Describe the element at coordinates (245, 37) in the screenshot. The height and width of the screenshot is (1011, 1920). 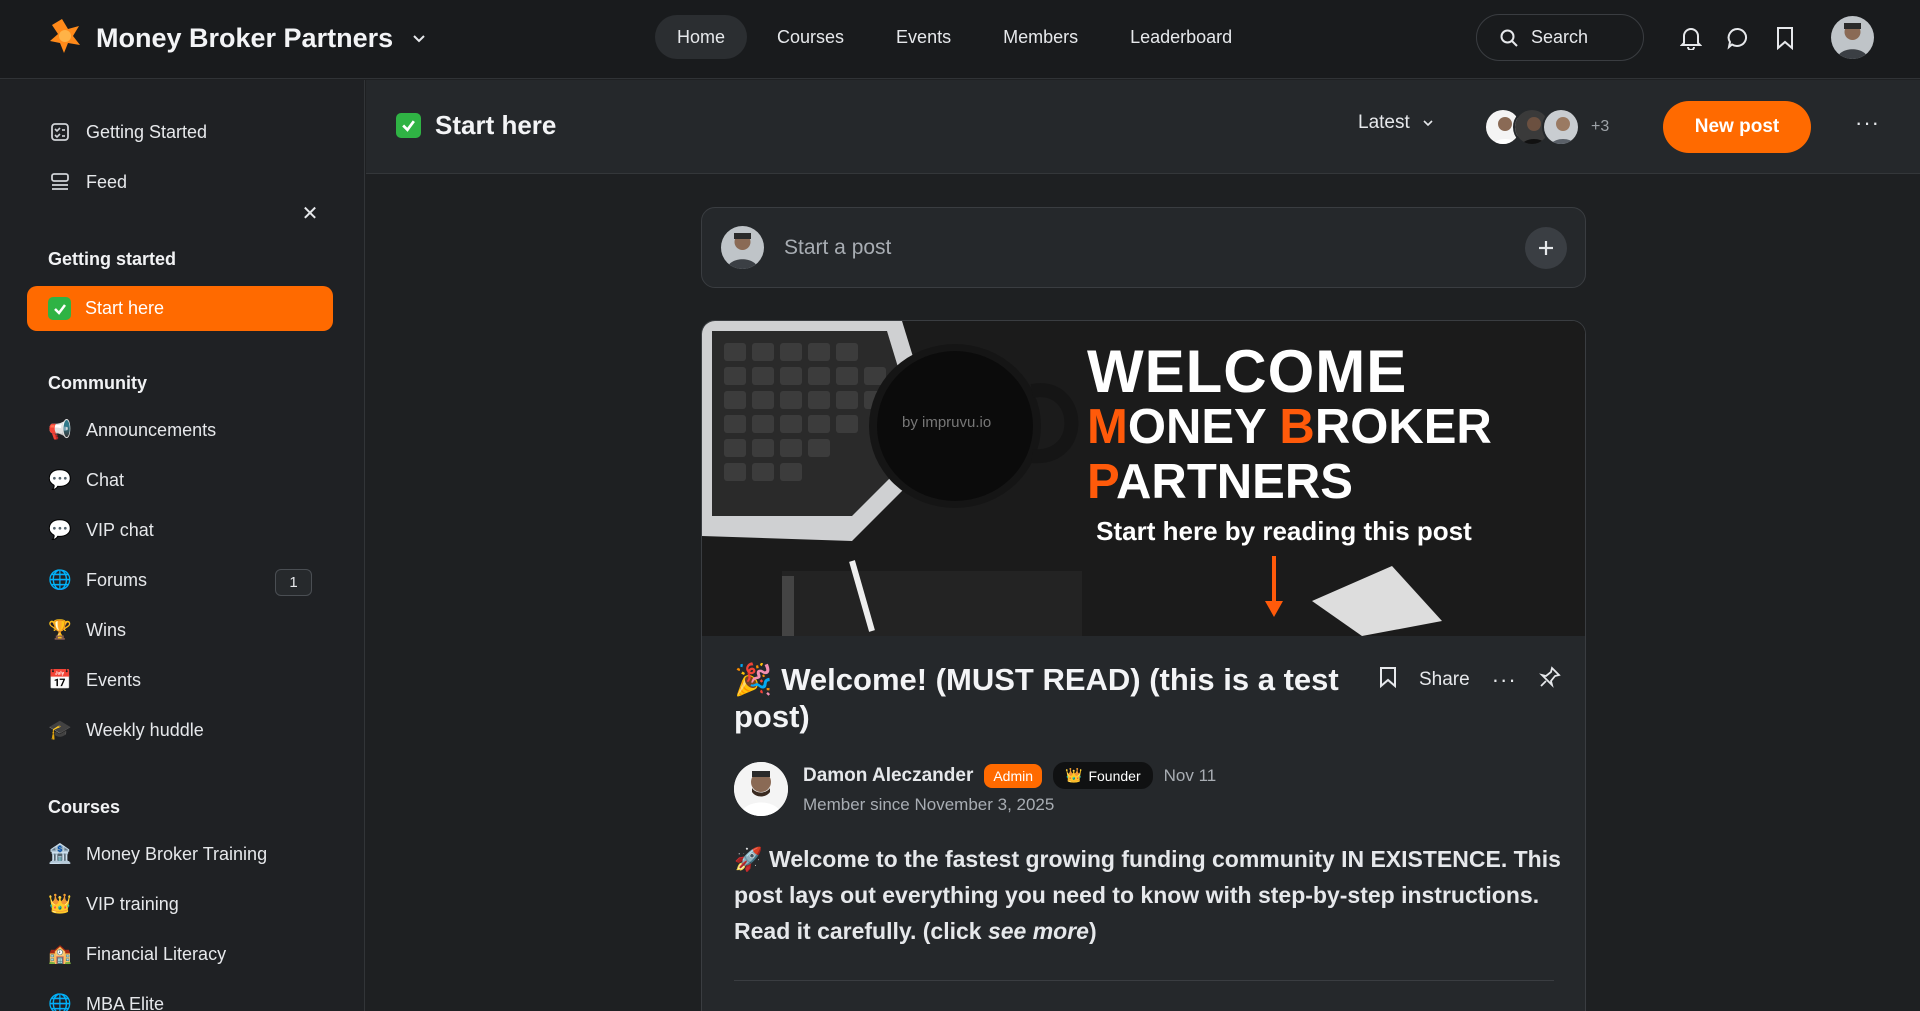
I see `brand-name: Money Broker Partners` at that location.